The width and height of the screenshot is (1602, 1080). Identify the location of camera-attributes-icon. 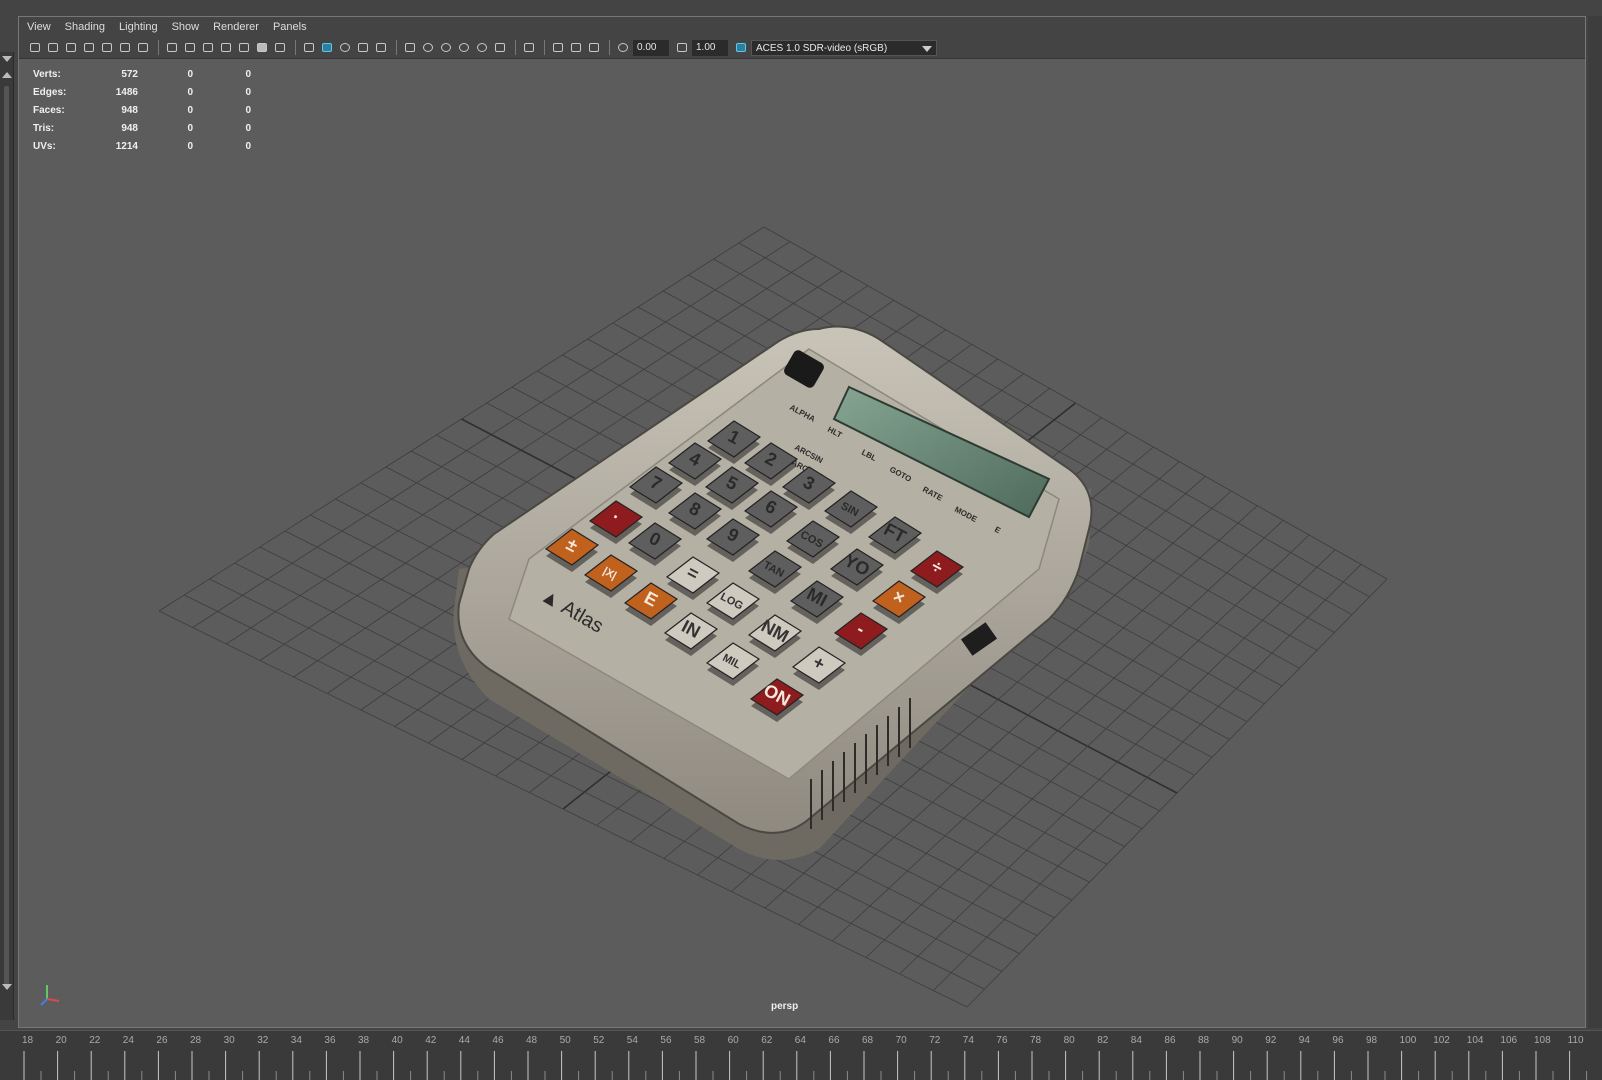
(52, 48).